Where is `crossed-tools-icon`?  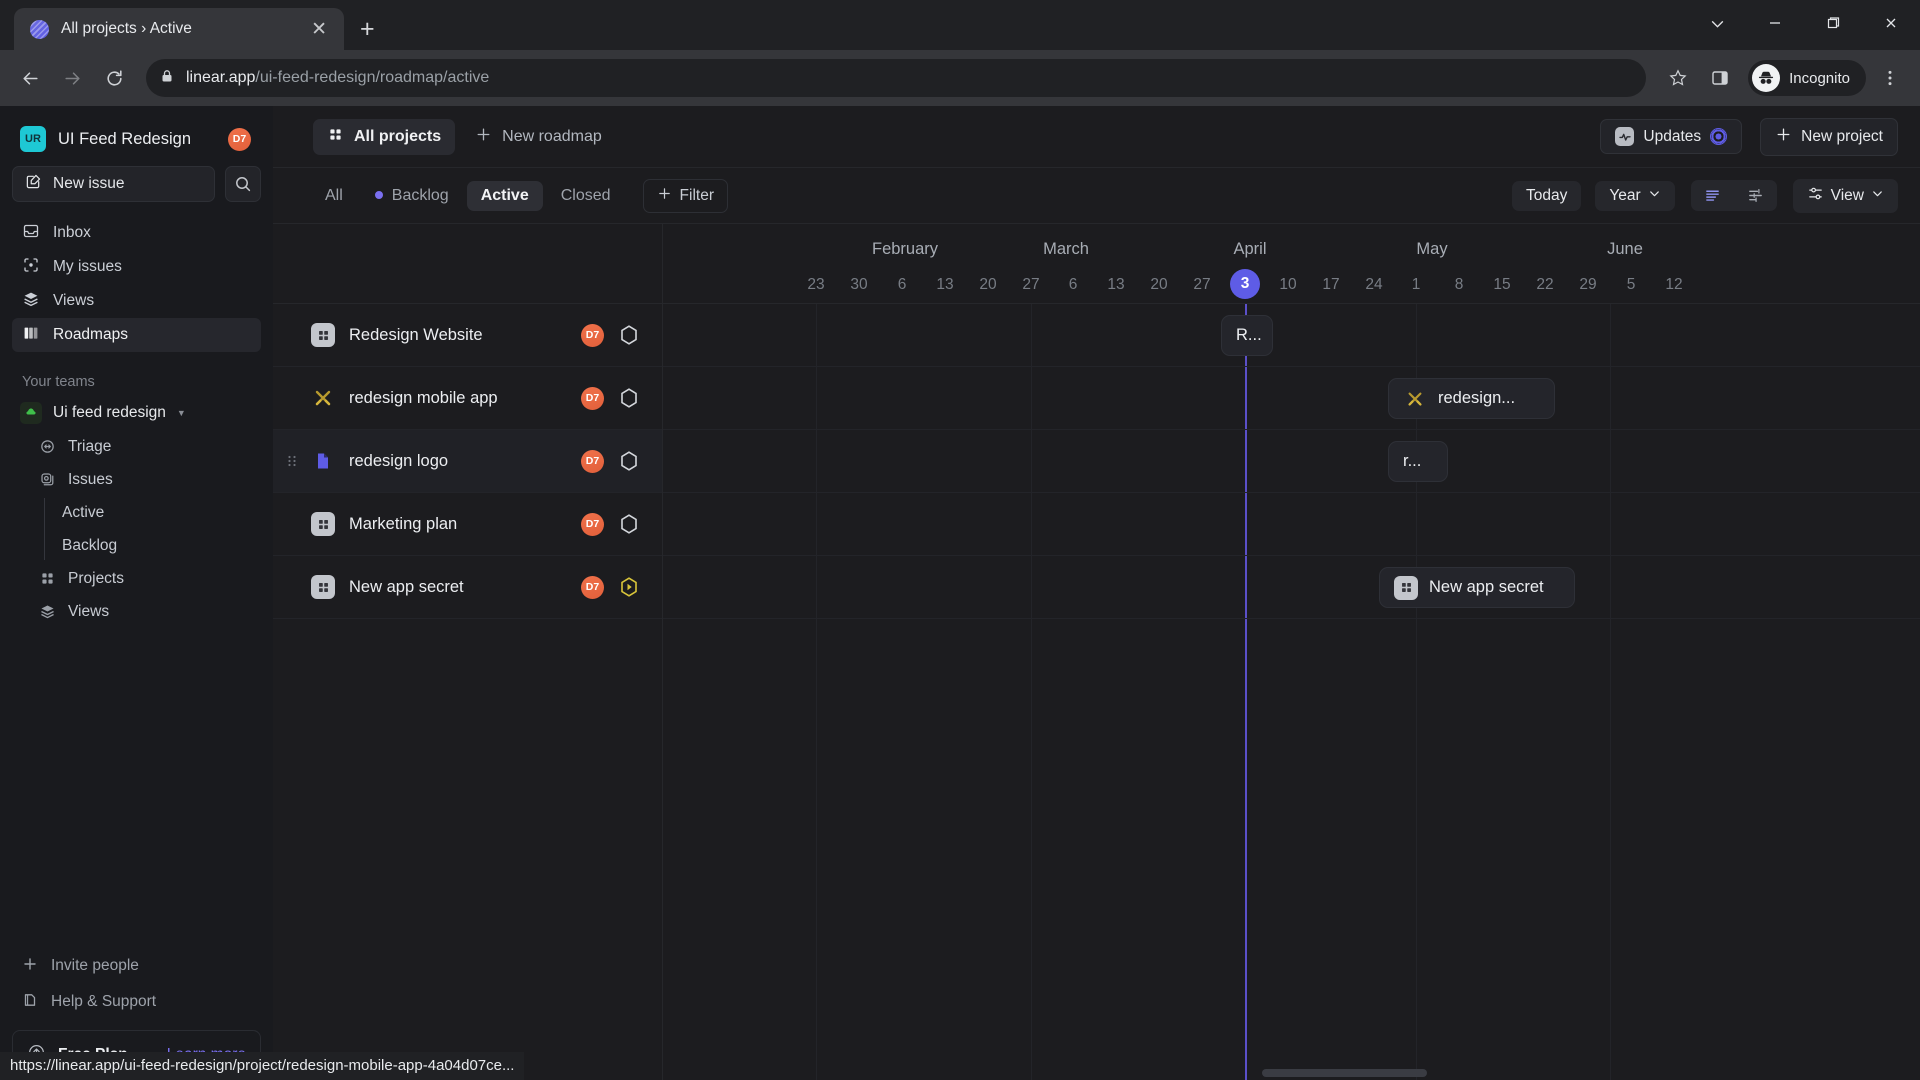
crossed-tools-icon is located at coordinates (1415, 399).